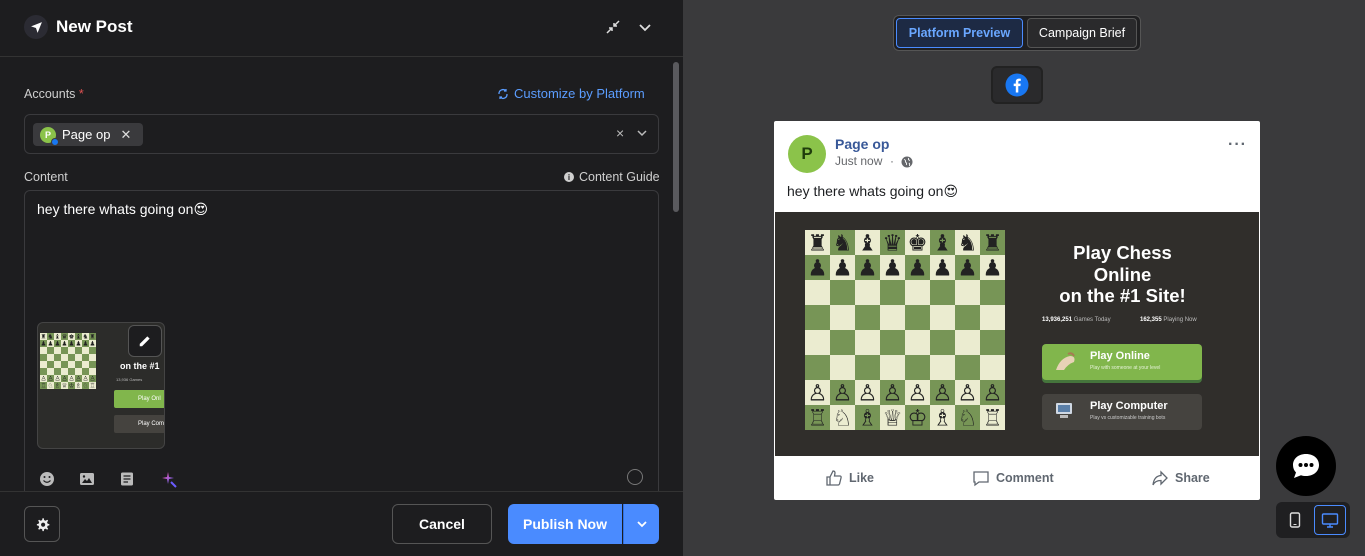 This screenshot has width=1365, height=556. Describe the element at coordinates (1076, 320) in the screenshot. I see `games-today-stat: 13,936,251 Games Today` at that location.